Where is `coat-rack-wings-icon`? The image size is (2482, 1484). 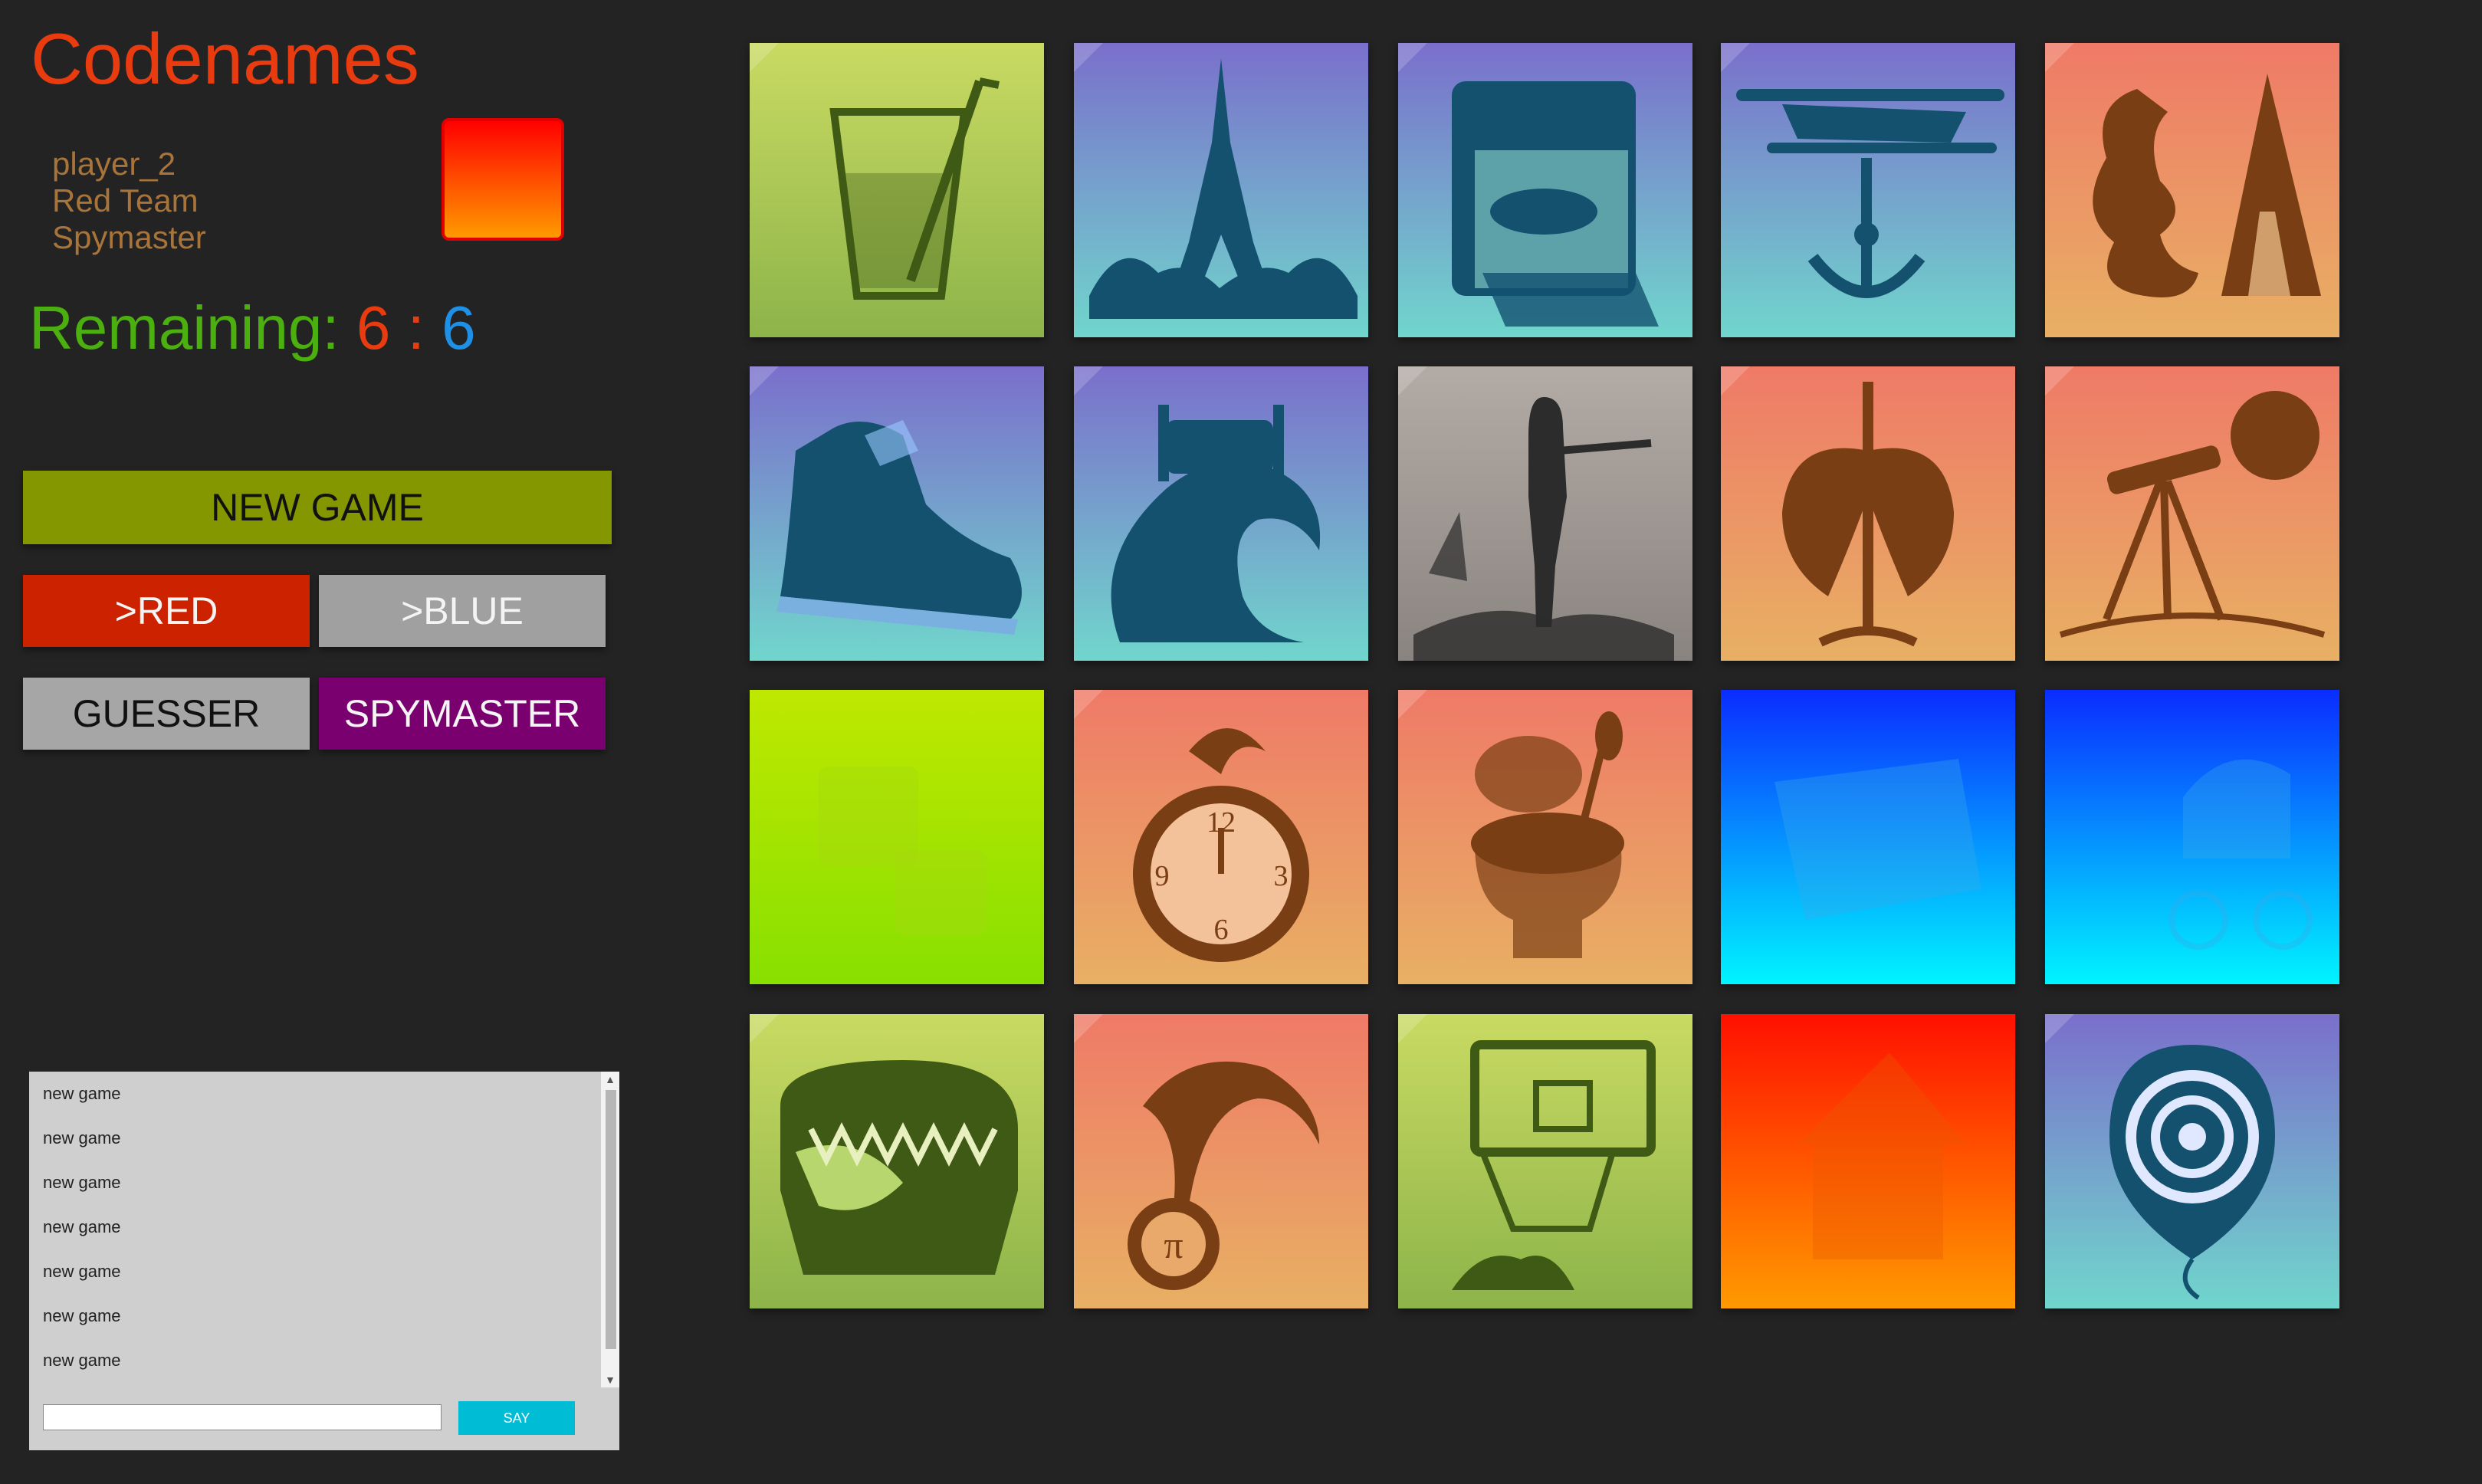
coat-rack-wings-icon is located at coordinates (1868, 514).